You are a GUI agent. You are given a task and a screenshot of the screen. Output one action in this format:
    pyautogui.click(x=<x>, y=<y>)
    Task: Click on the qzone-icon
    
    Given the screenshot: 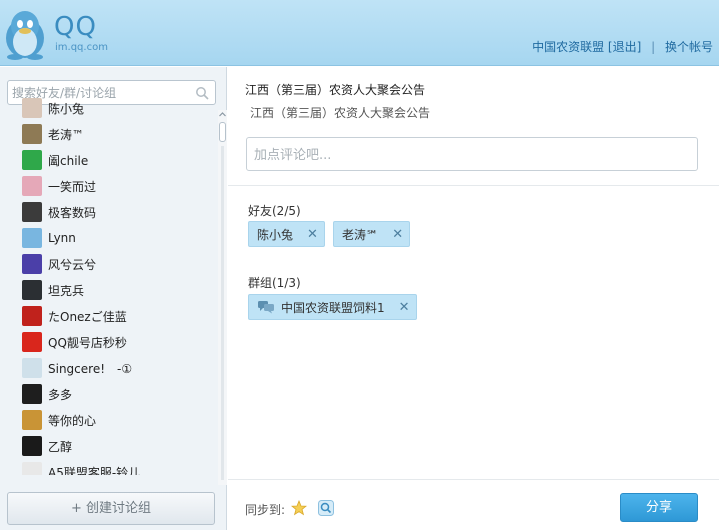 What is the action you would take?
    pyautogui.click(x=326, y=508)
    